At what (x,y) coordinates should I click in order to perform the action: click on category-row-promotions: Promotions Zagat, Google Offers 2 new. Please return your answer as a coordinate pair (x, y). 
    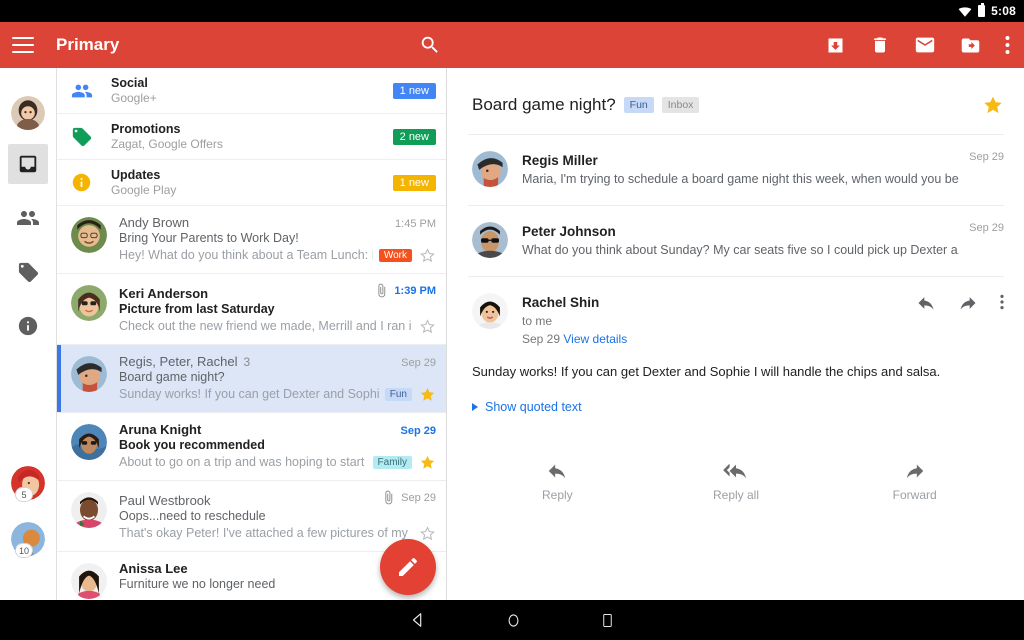
    Looking at the image, I should click on (251, 137).